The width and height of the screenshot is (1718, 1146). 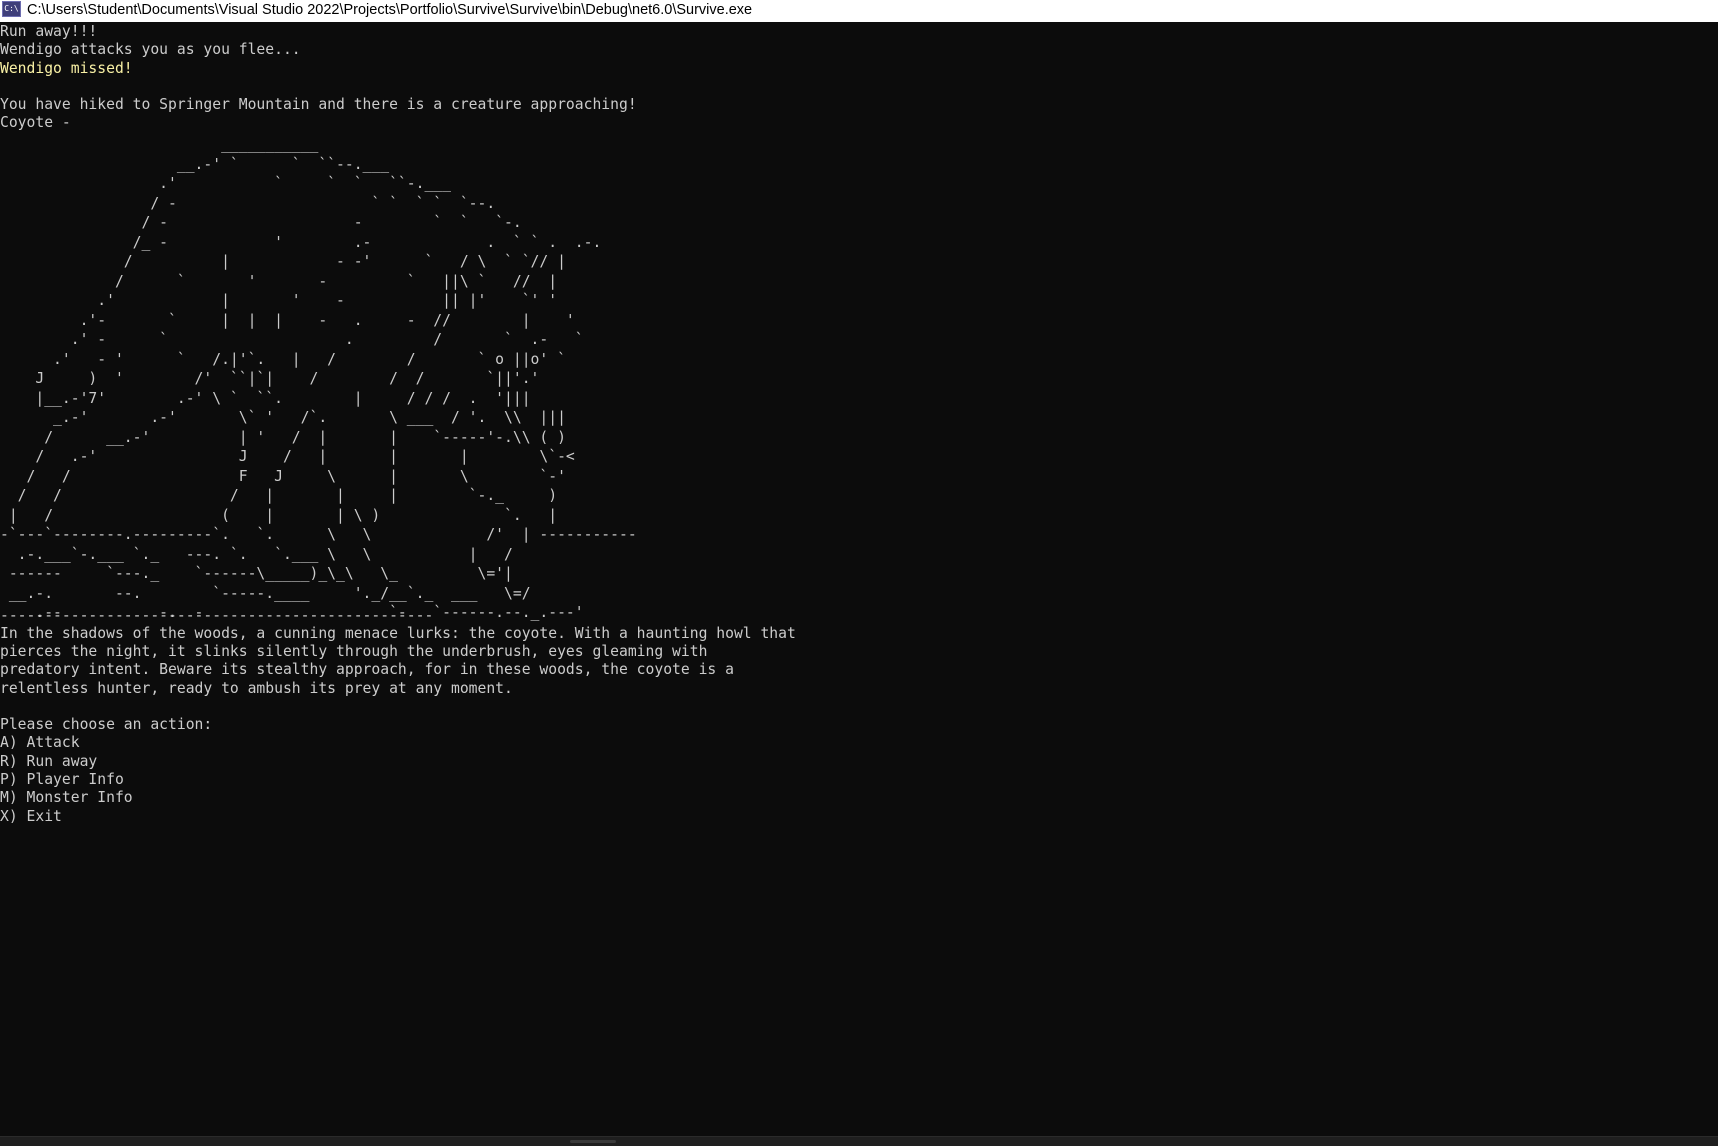 What do you see at coordinates (40, 742) in the screenshot?
I see `menu-option-attack: A) Attack` at bounding box center [40, 742].